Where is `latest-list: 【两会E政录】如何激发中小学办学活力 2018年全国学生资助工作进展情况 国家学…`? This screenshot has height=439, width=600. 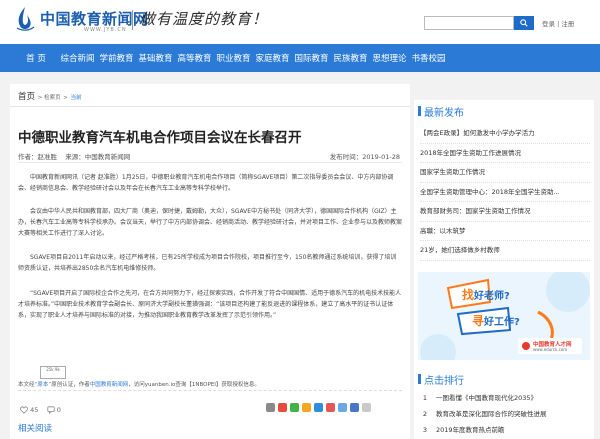 latest-list: 【两会E政录】如何激发中小学办学活力 2018年全国学生资助工作进展情况 国家学… is located at coordinates (505, 192).